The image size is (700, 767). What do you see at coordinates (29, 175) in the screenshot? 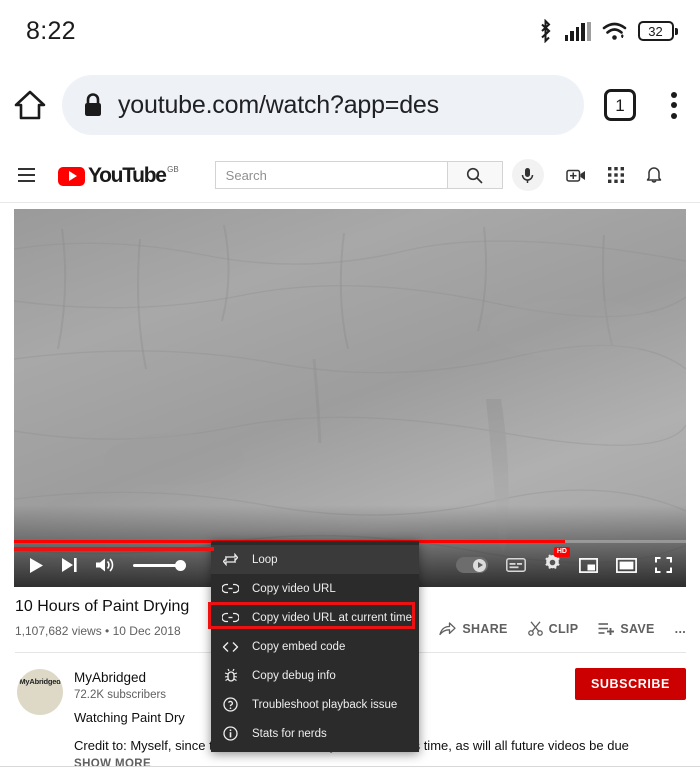
I see `hamburger-menu-icon` at bounding box center [29, 175].